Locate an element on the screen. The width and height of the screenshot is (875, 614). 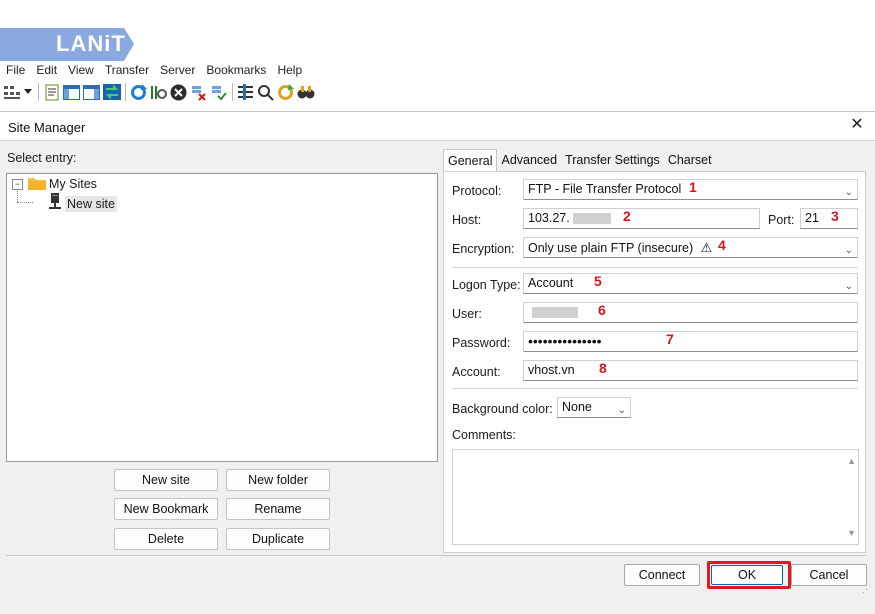
encryption-label: Encryption: is located at coordinates (483, 249).